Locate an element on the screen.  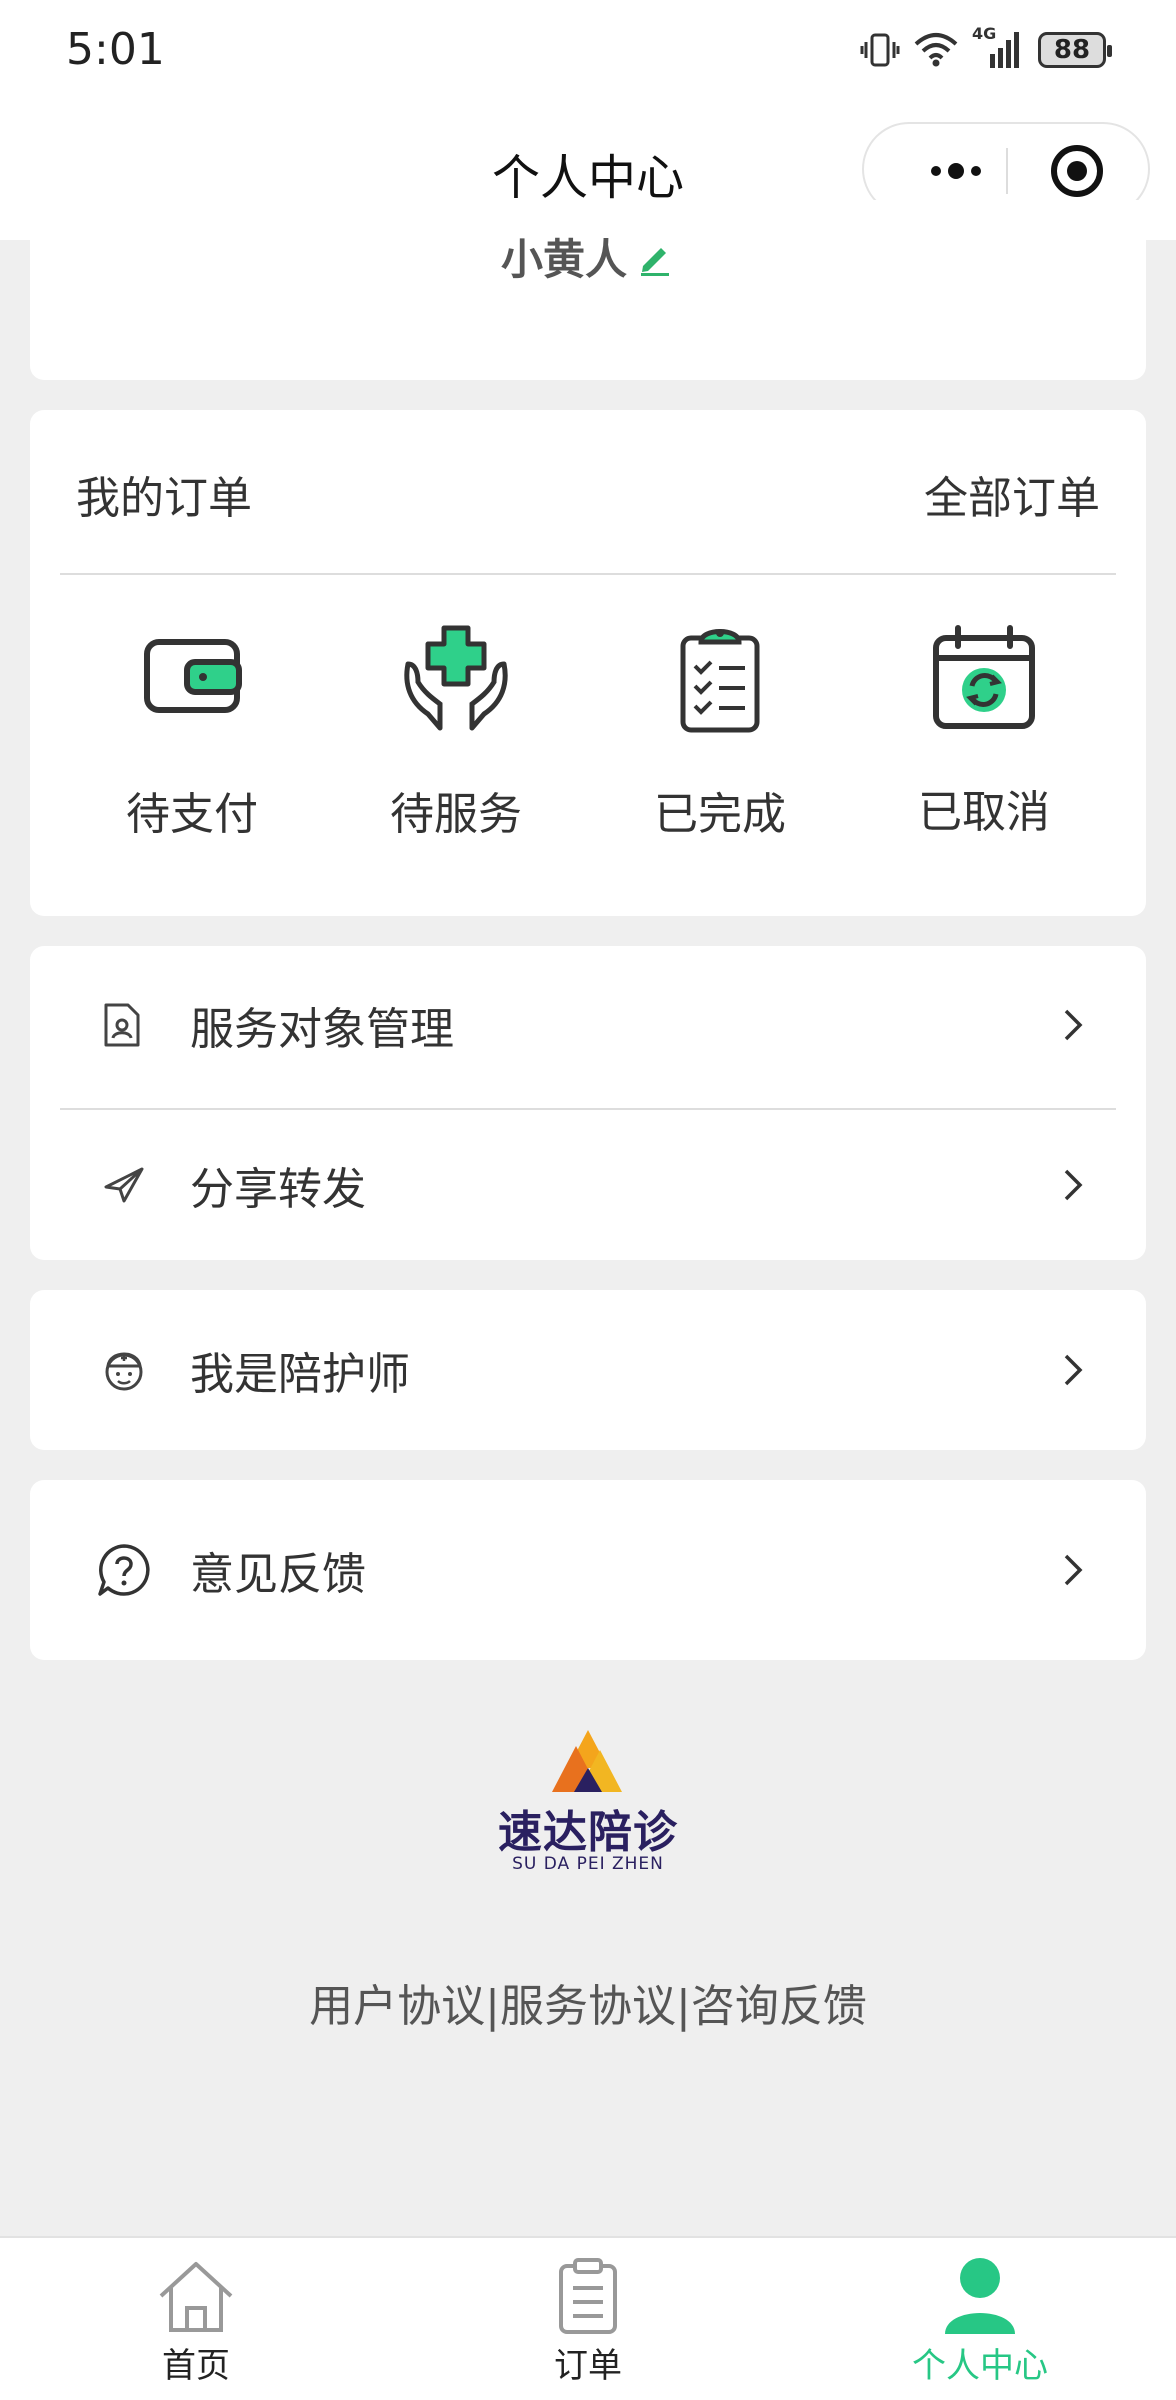
profile-name-row: 小黄人 is located at coordinates (588, 257).